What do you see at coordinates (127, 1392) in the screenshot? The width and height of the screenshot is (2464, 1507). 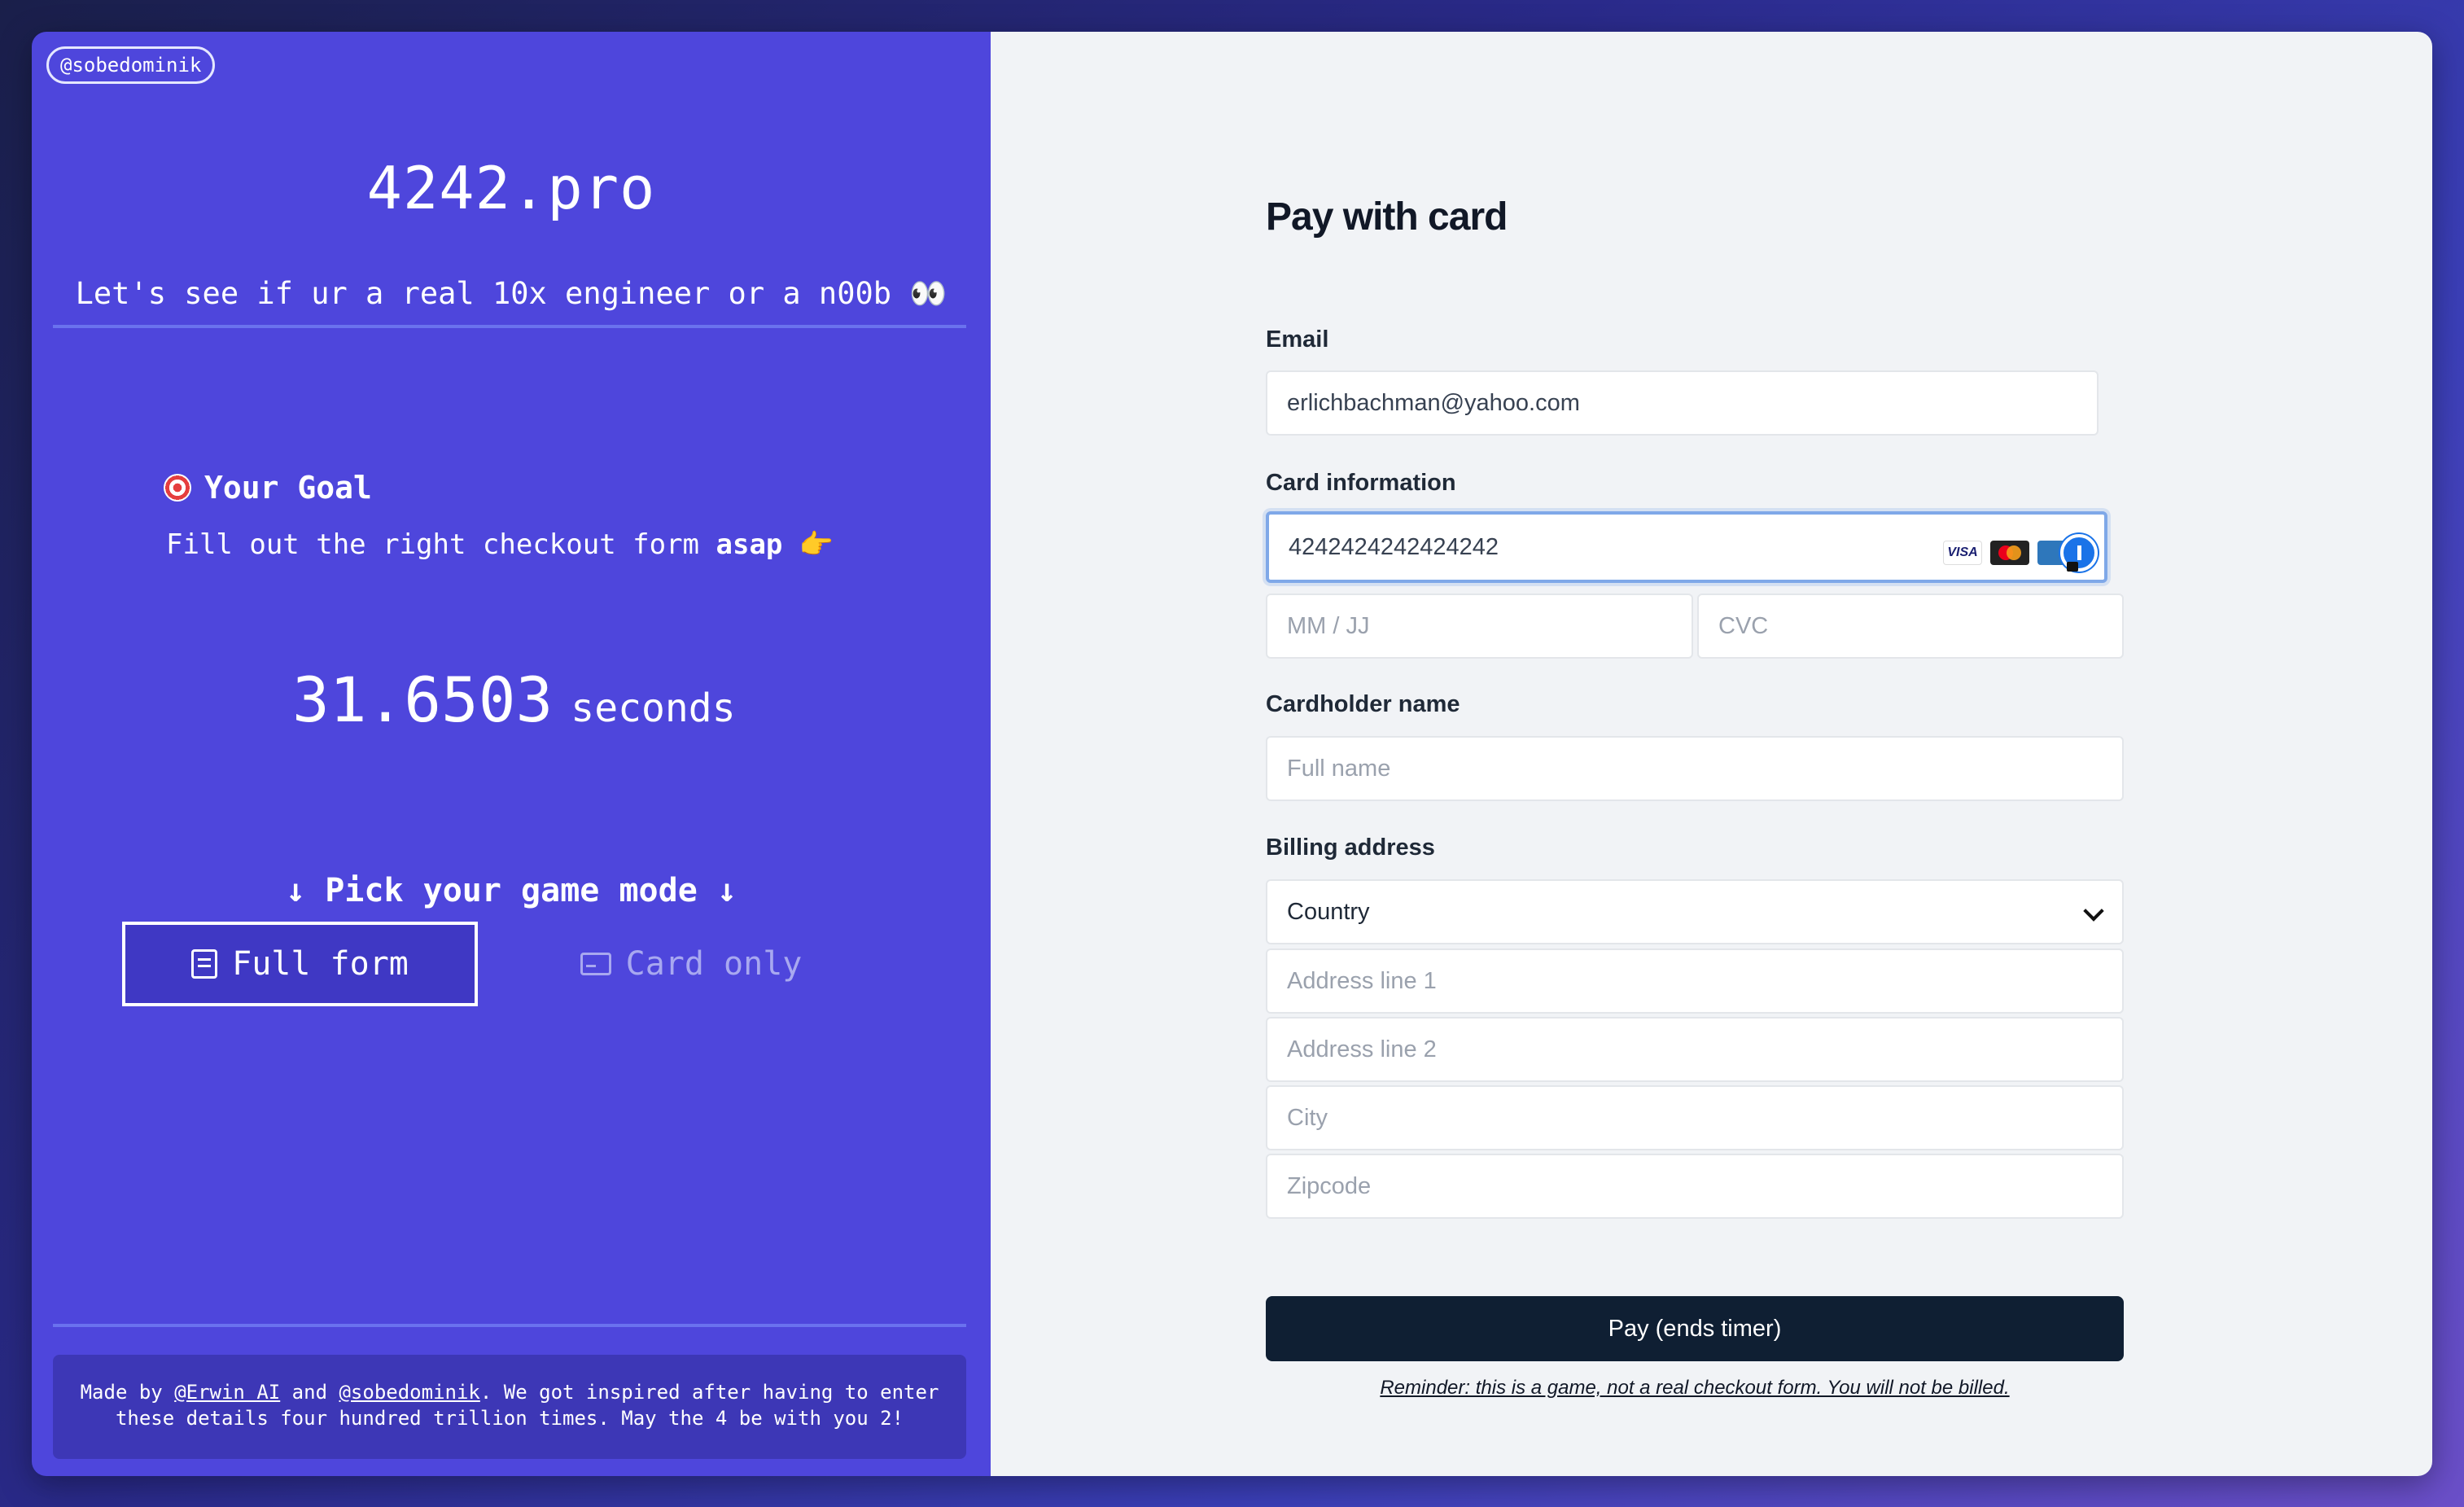 I see `footer-text: Made by` at bounding box center [127, 1392].